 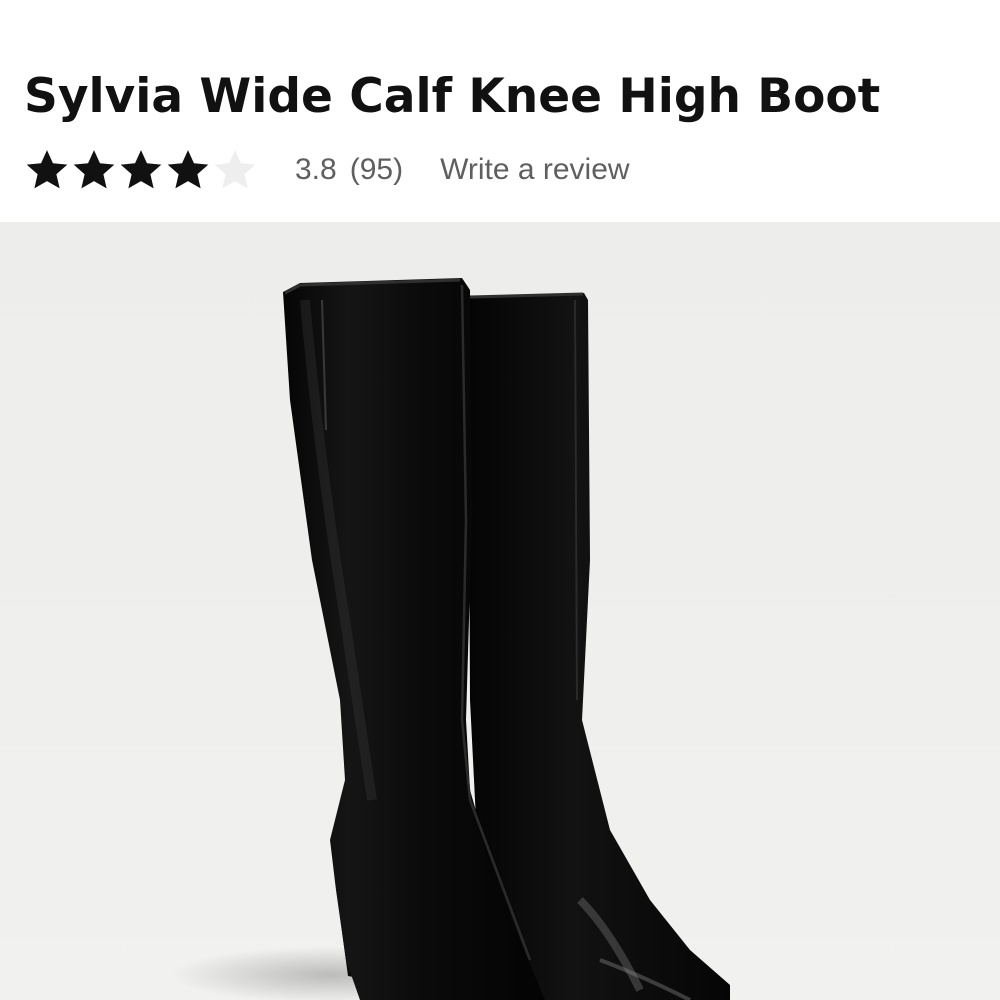 I want to click on rating-row: 3.8 (95) Write a review, so click(x=327, y=170).